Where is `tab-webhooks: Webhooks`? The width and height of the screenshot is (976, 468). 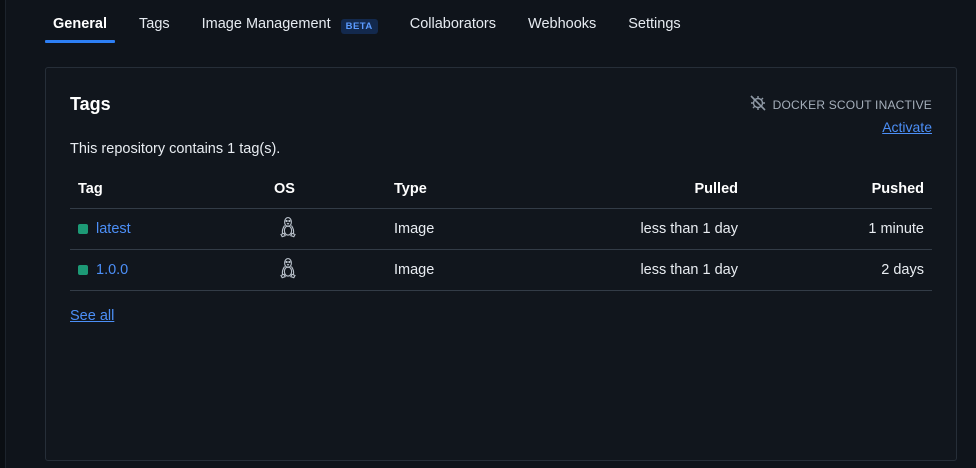
tab-webhooks: Webhooks is located at coordinates (562, 22).